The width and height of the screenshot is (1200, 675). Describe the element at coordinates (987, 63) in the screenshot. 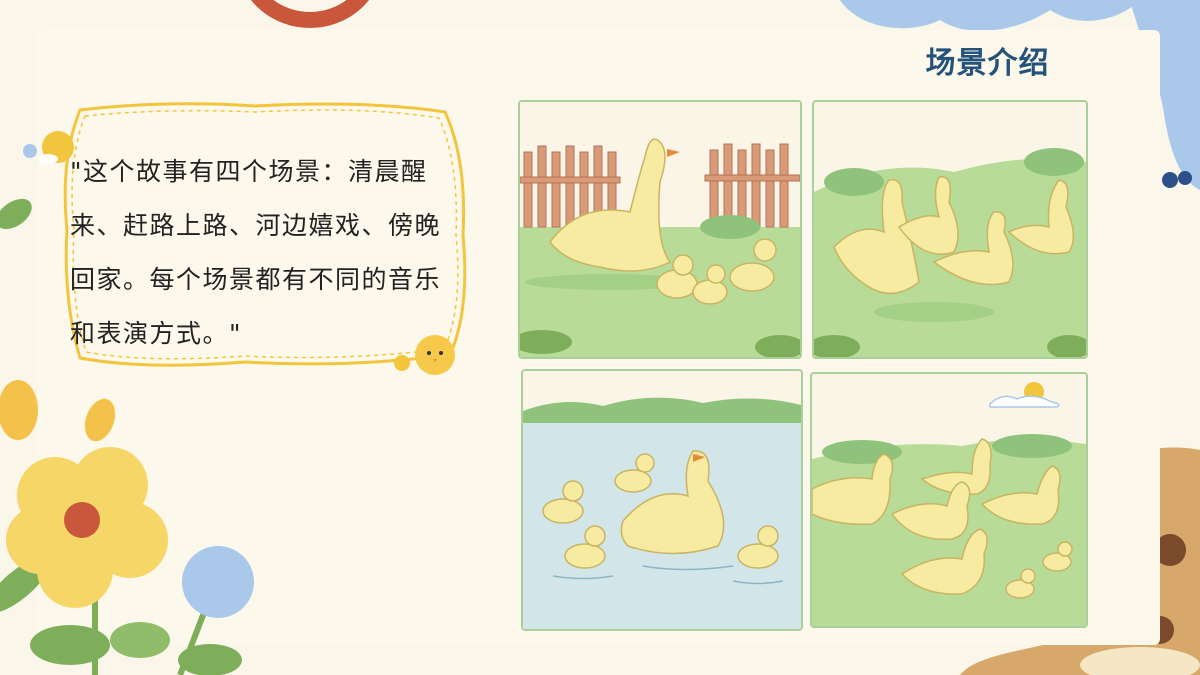

I see `page-title: 场景介绍` at that location.